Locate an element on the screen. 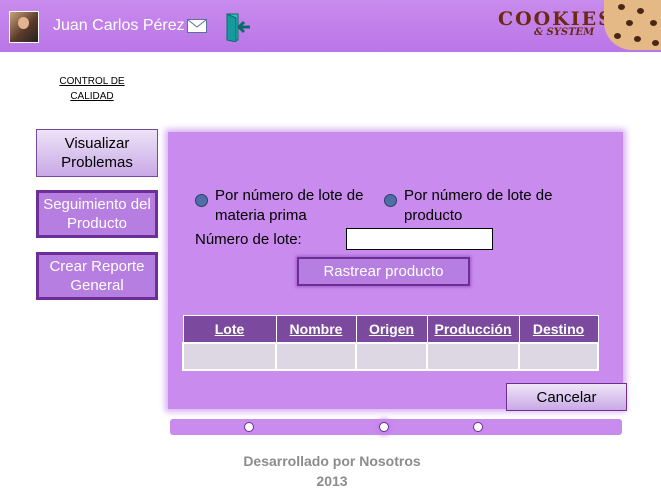  column-header-nombre: Nombre is located at coordinates (316, 329).